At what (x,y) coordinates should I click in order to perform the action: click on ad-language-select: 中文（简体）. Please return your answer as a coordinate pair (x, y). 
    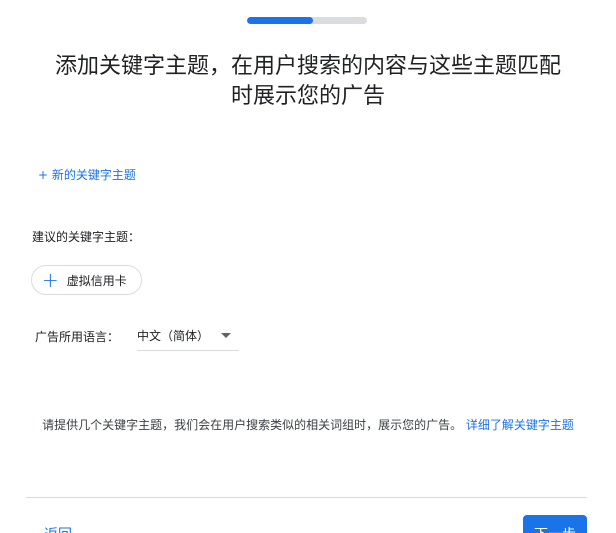
    Looking at the image, I should click on (188, 336).